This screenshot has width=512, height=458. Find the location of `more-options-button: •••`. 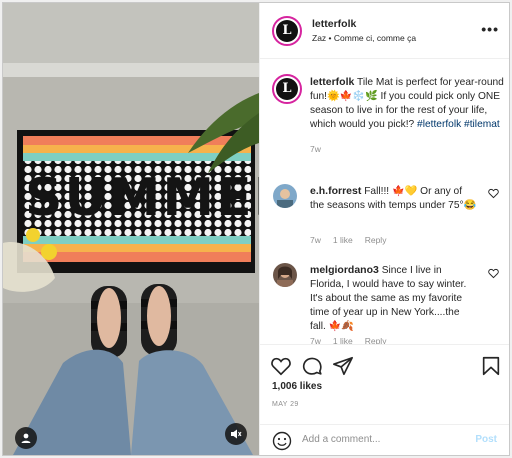

more-options-button: ••• is located at coordinates (490, 29).